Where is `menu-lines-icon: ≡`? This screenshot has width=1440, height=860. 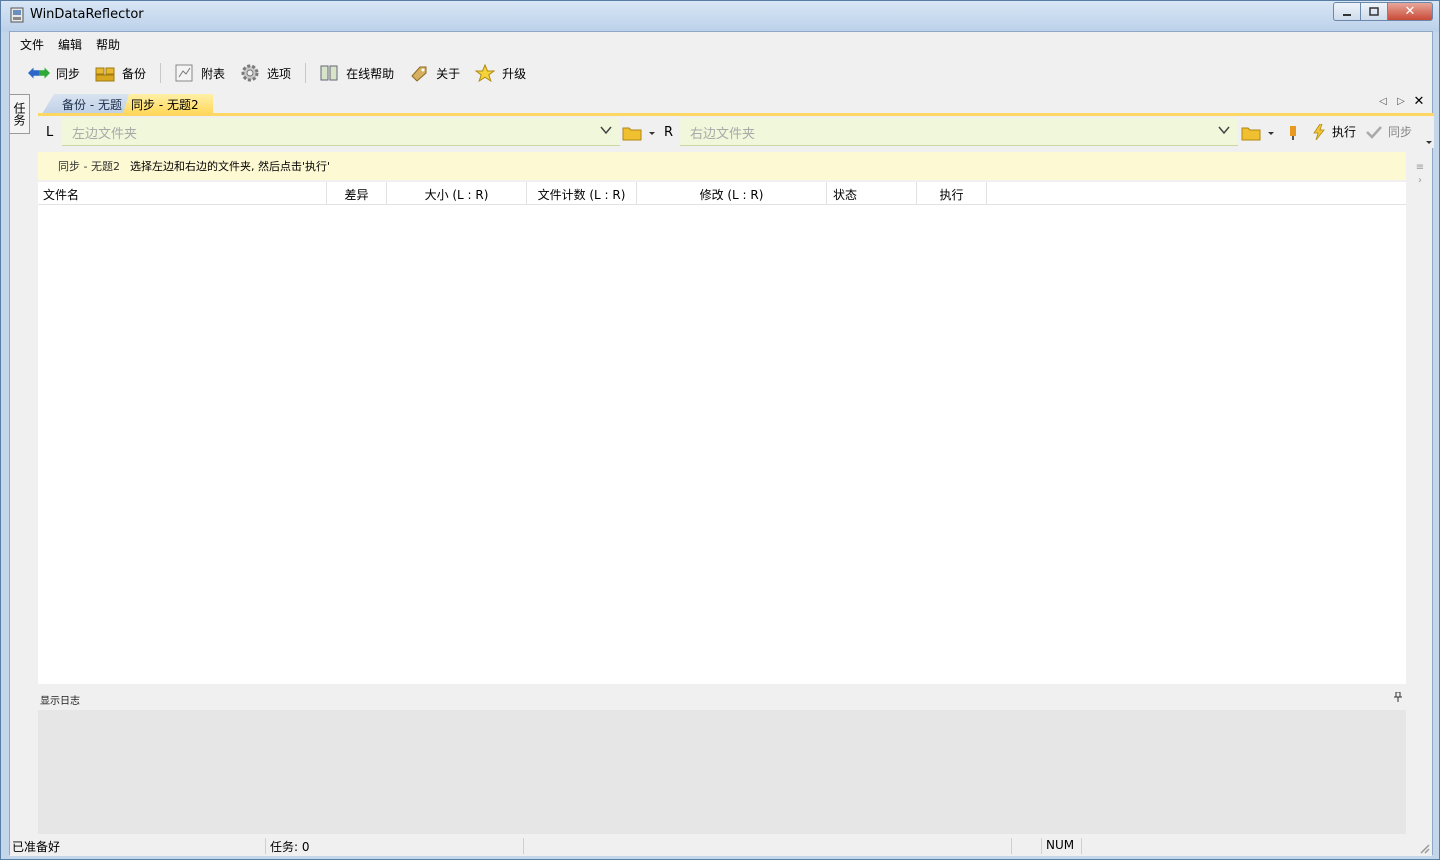
menu-lines-icon: ≡ is located at coordinates (1420, 167).